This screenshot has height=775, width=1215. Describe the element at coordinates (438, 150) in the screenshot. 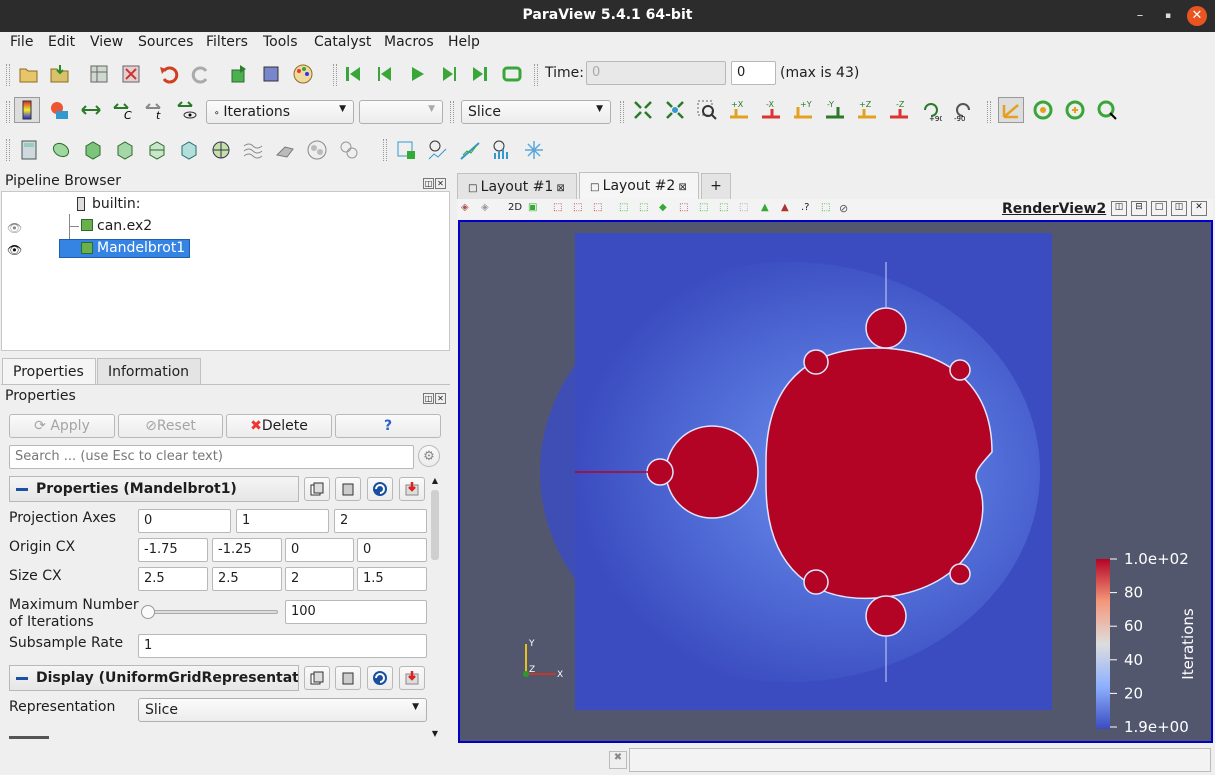

I see `plot-over-time-icon` at that location.